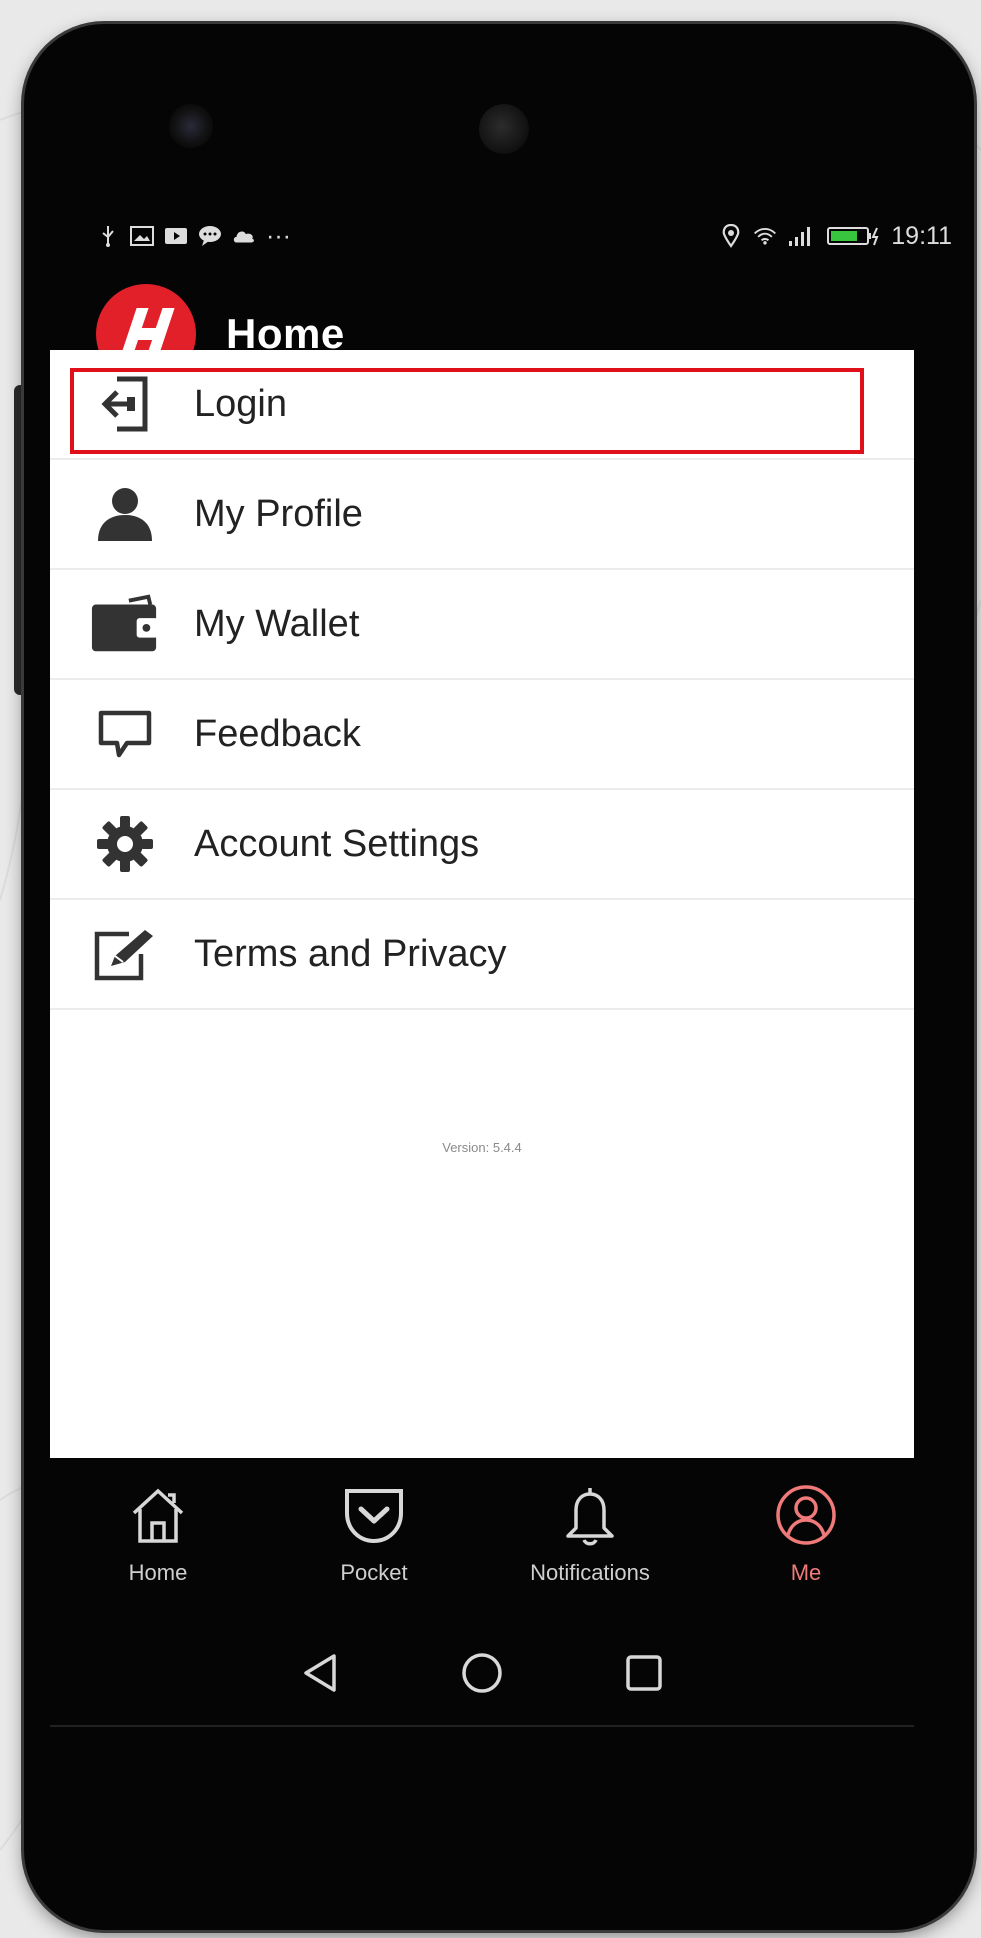 Image resolution: width=981 pixels, height=1938 pixels. I want to click on nav-label: Me, so click(806, 1572).